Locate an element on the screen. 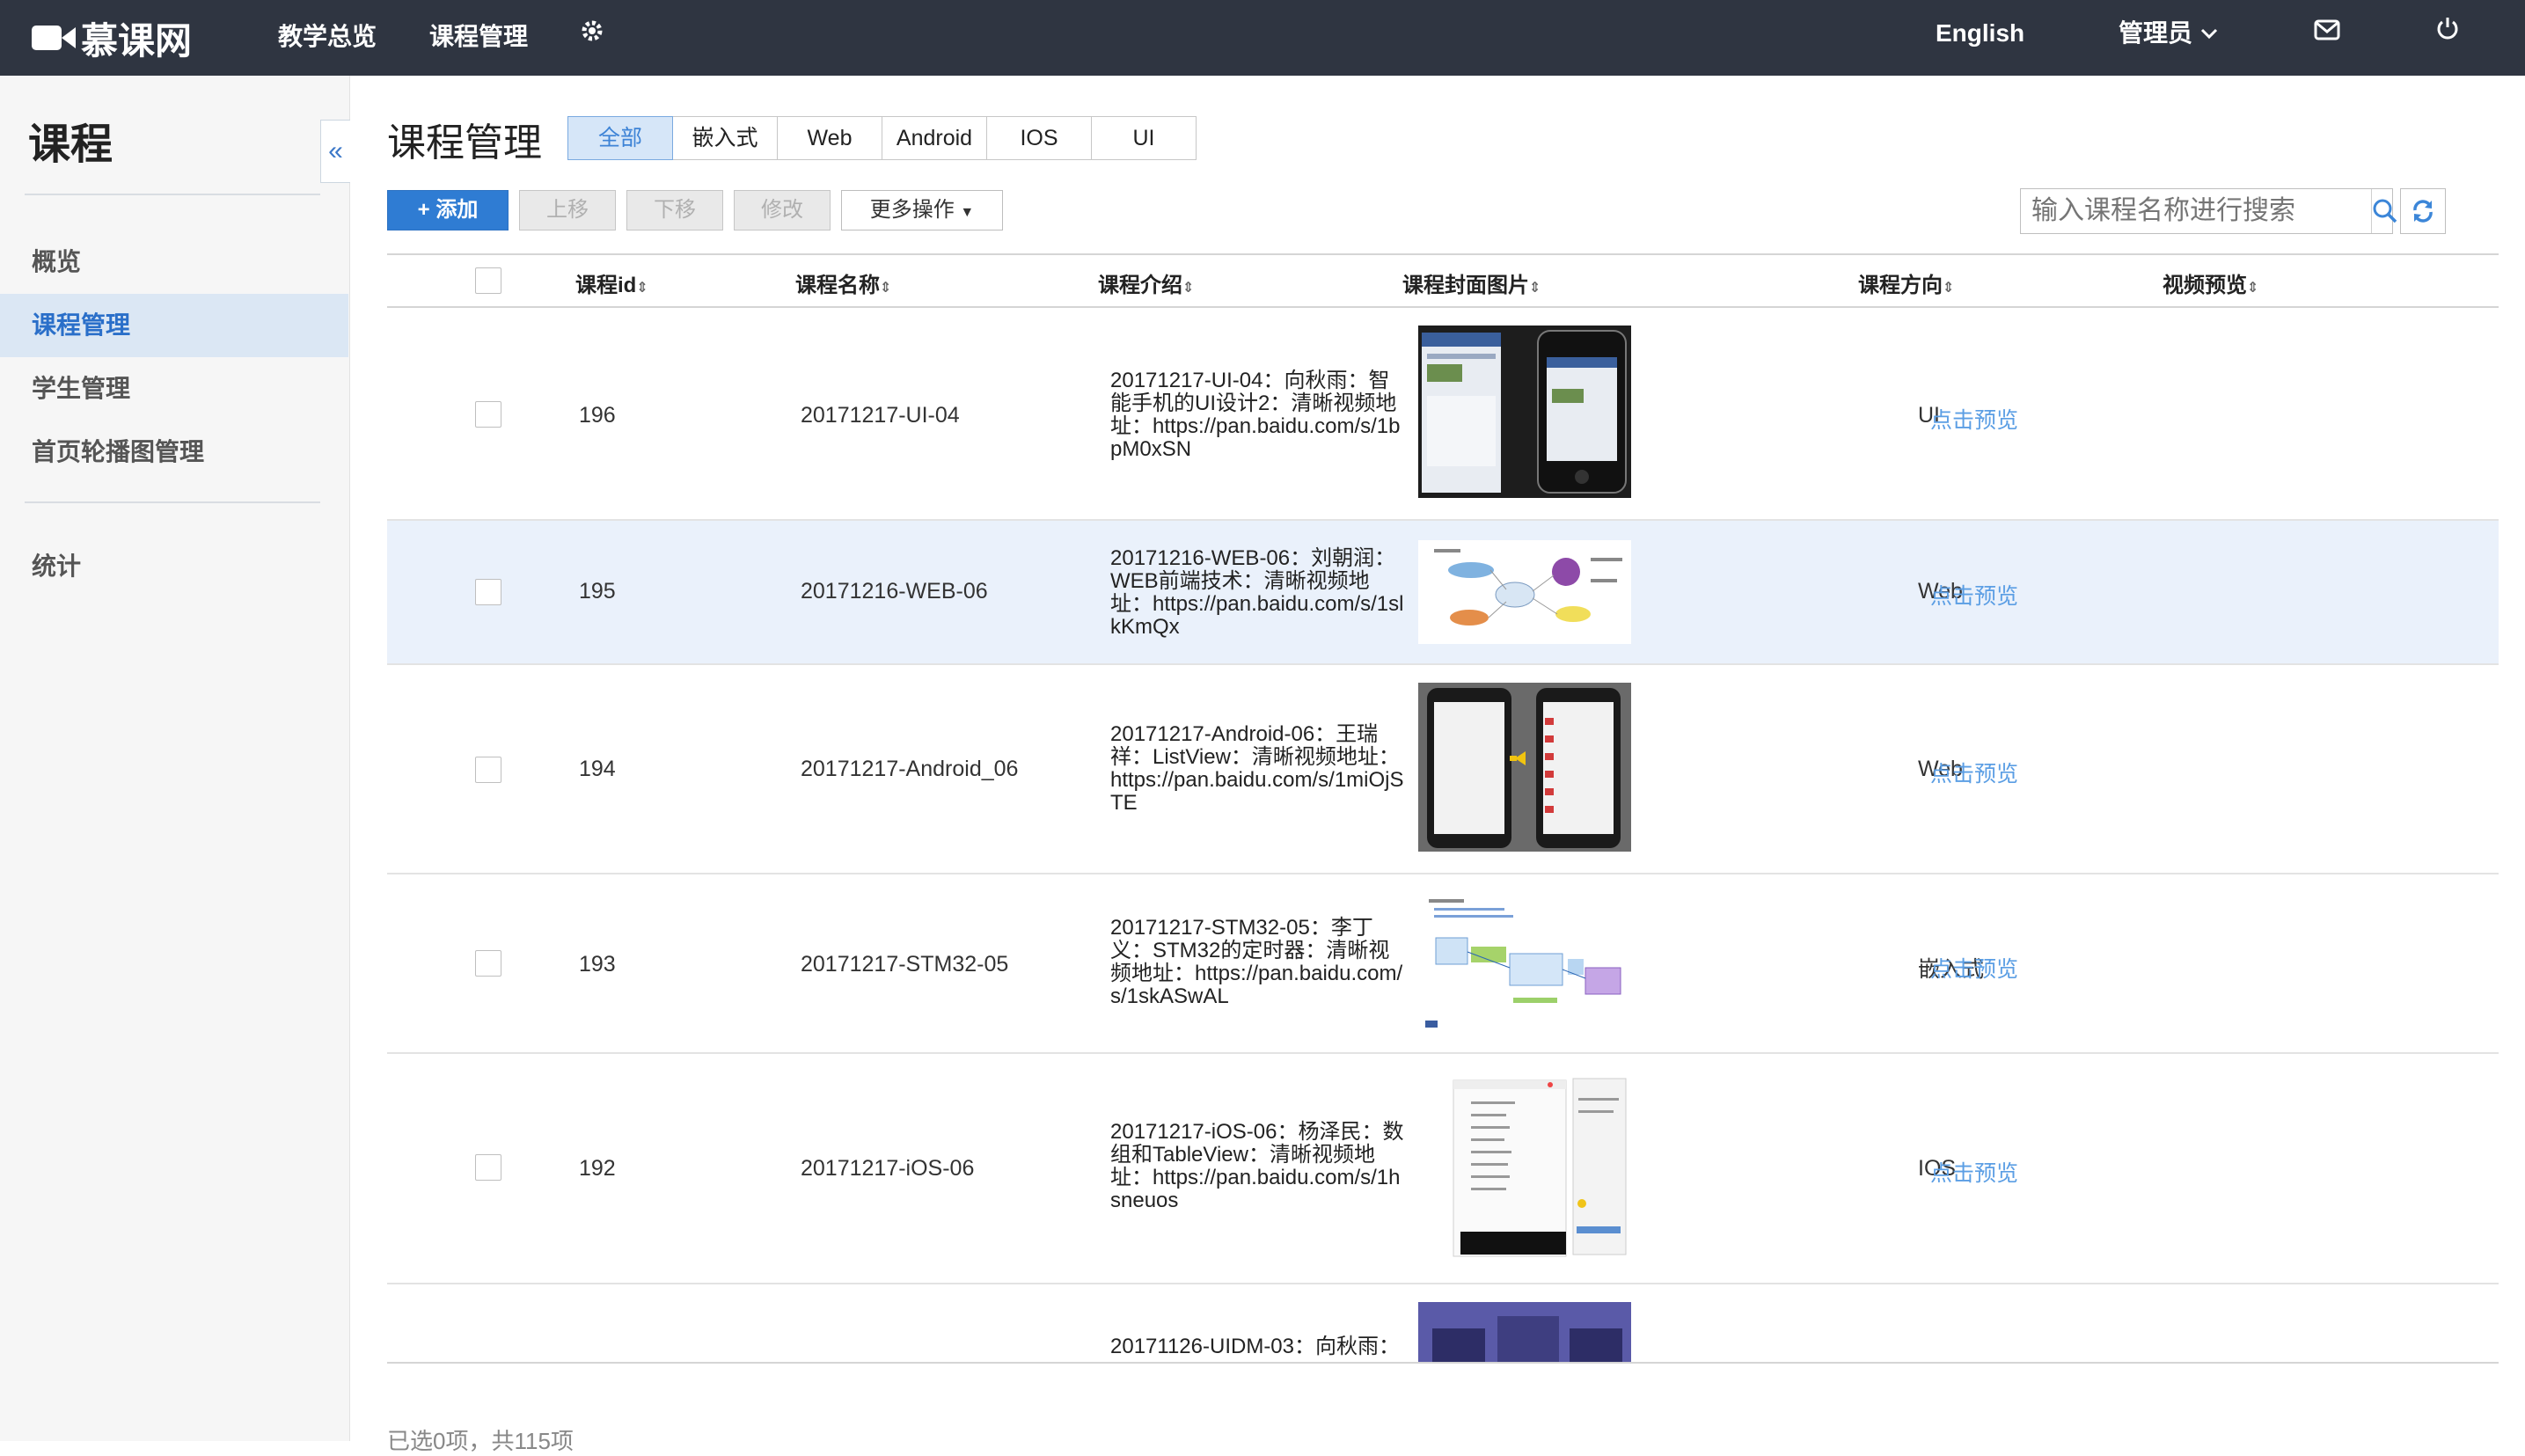  column-header-id: 课程id⇕ is located at coordinates (611, 282).